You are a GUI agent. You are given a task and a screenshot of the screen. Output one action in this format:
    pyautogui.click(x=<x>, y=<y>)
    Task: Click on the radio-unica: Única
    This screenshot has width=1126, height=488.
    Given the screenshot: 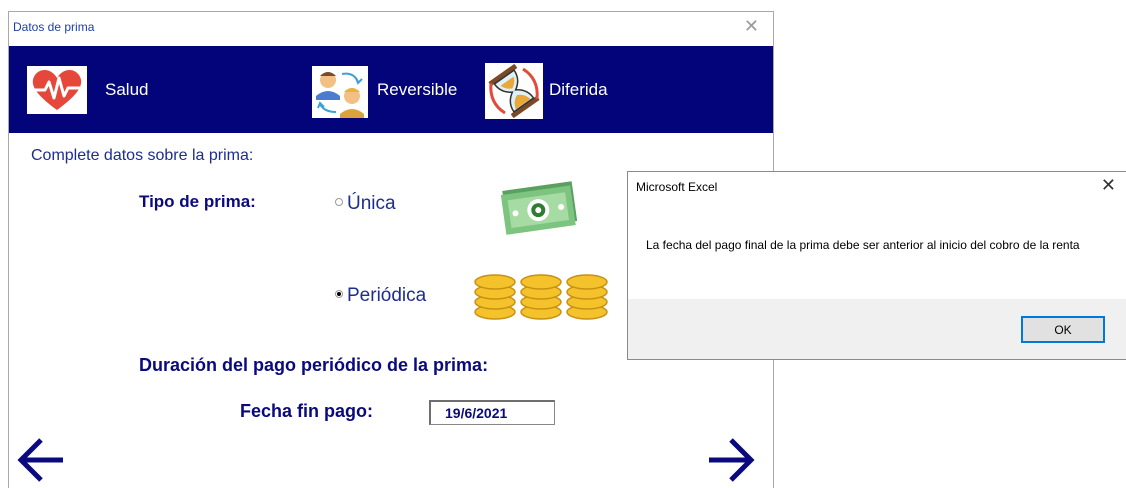 What is the action you would take?
    pyautogui.click(x=365, y=204)
    